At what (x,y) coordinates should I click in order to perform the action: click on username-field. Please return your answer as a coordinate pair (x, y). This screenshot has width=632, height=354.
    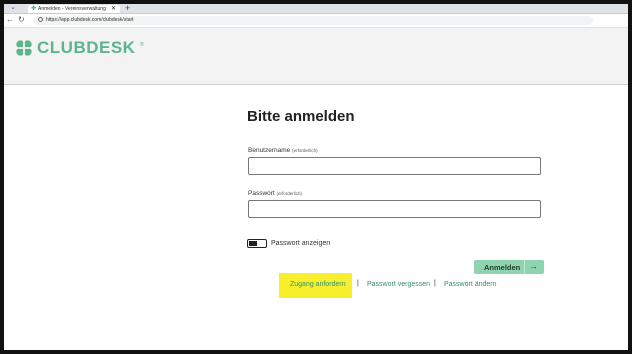
    Looking at the image, I should click on (394, 166).